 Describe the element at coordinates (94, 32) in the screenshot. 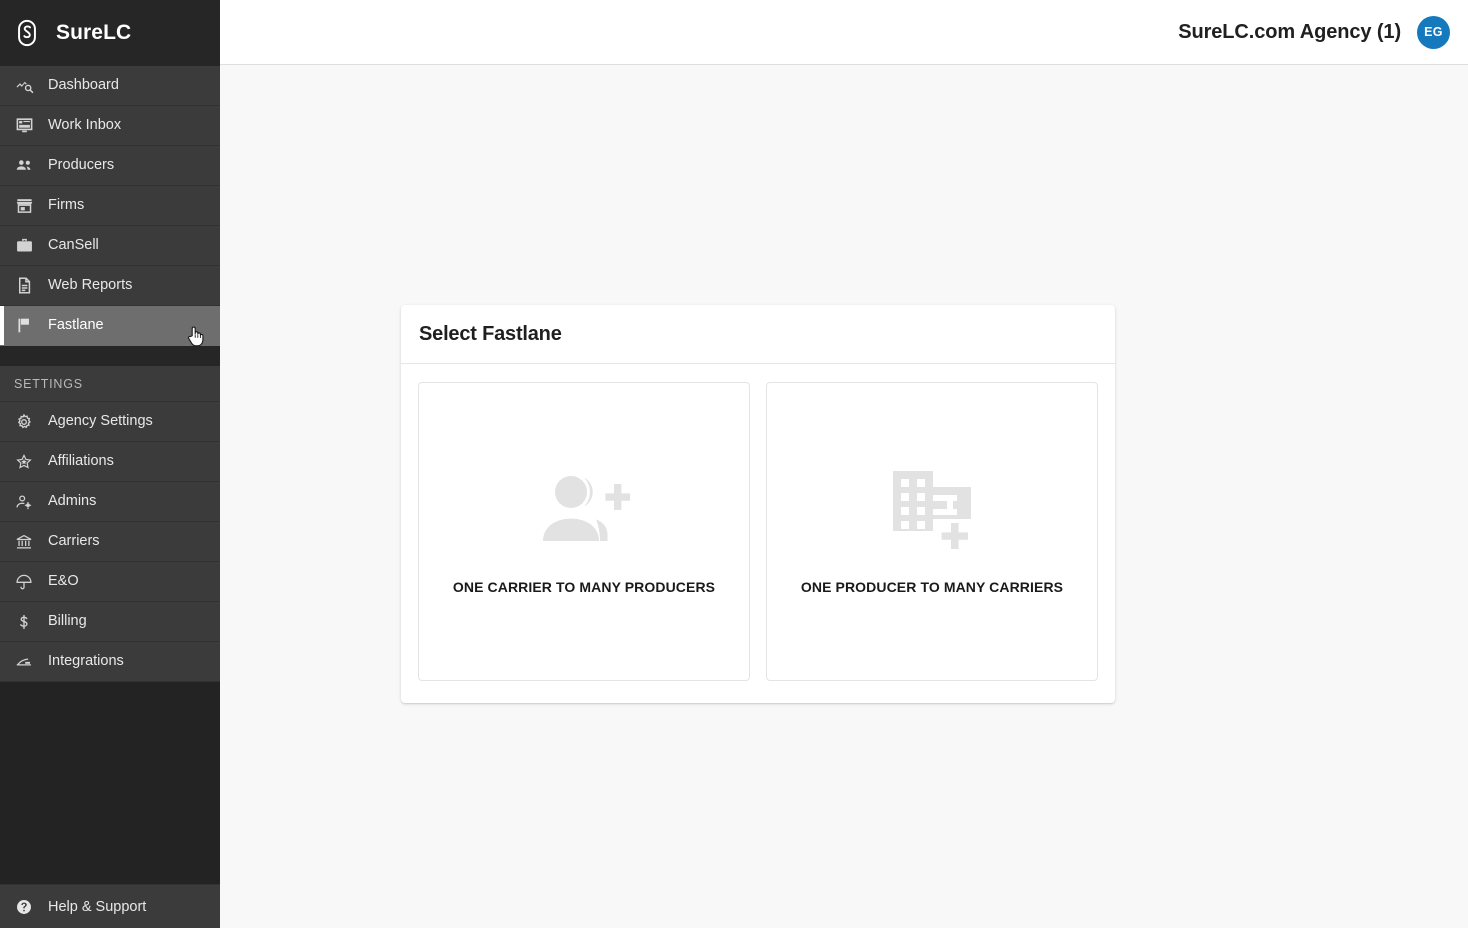

I see `brand-name: SureLC` at that location.